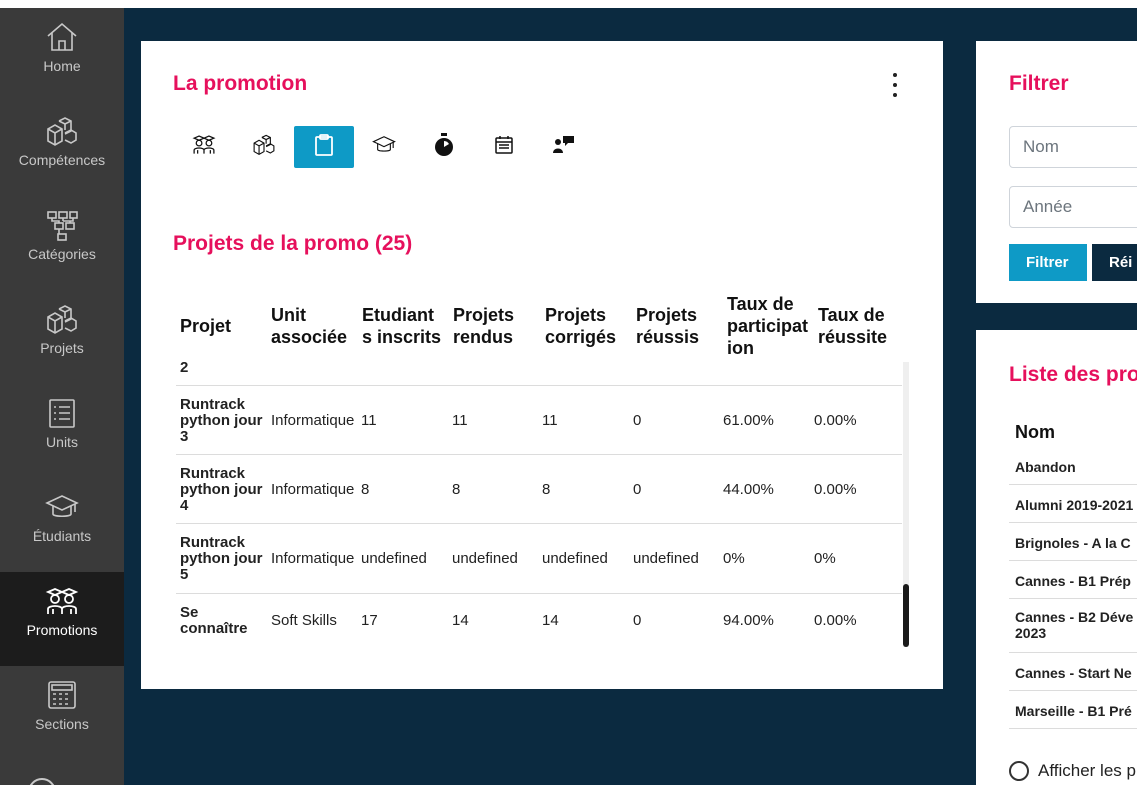 Image resolution: width=1137 pixels, height=785 pixels. I want to click on column-header: Projets rendus, so click(483, 326).